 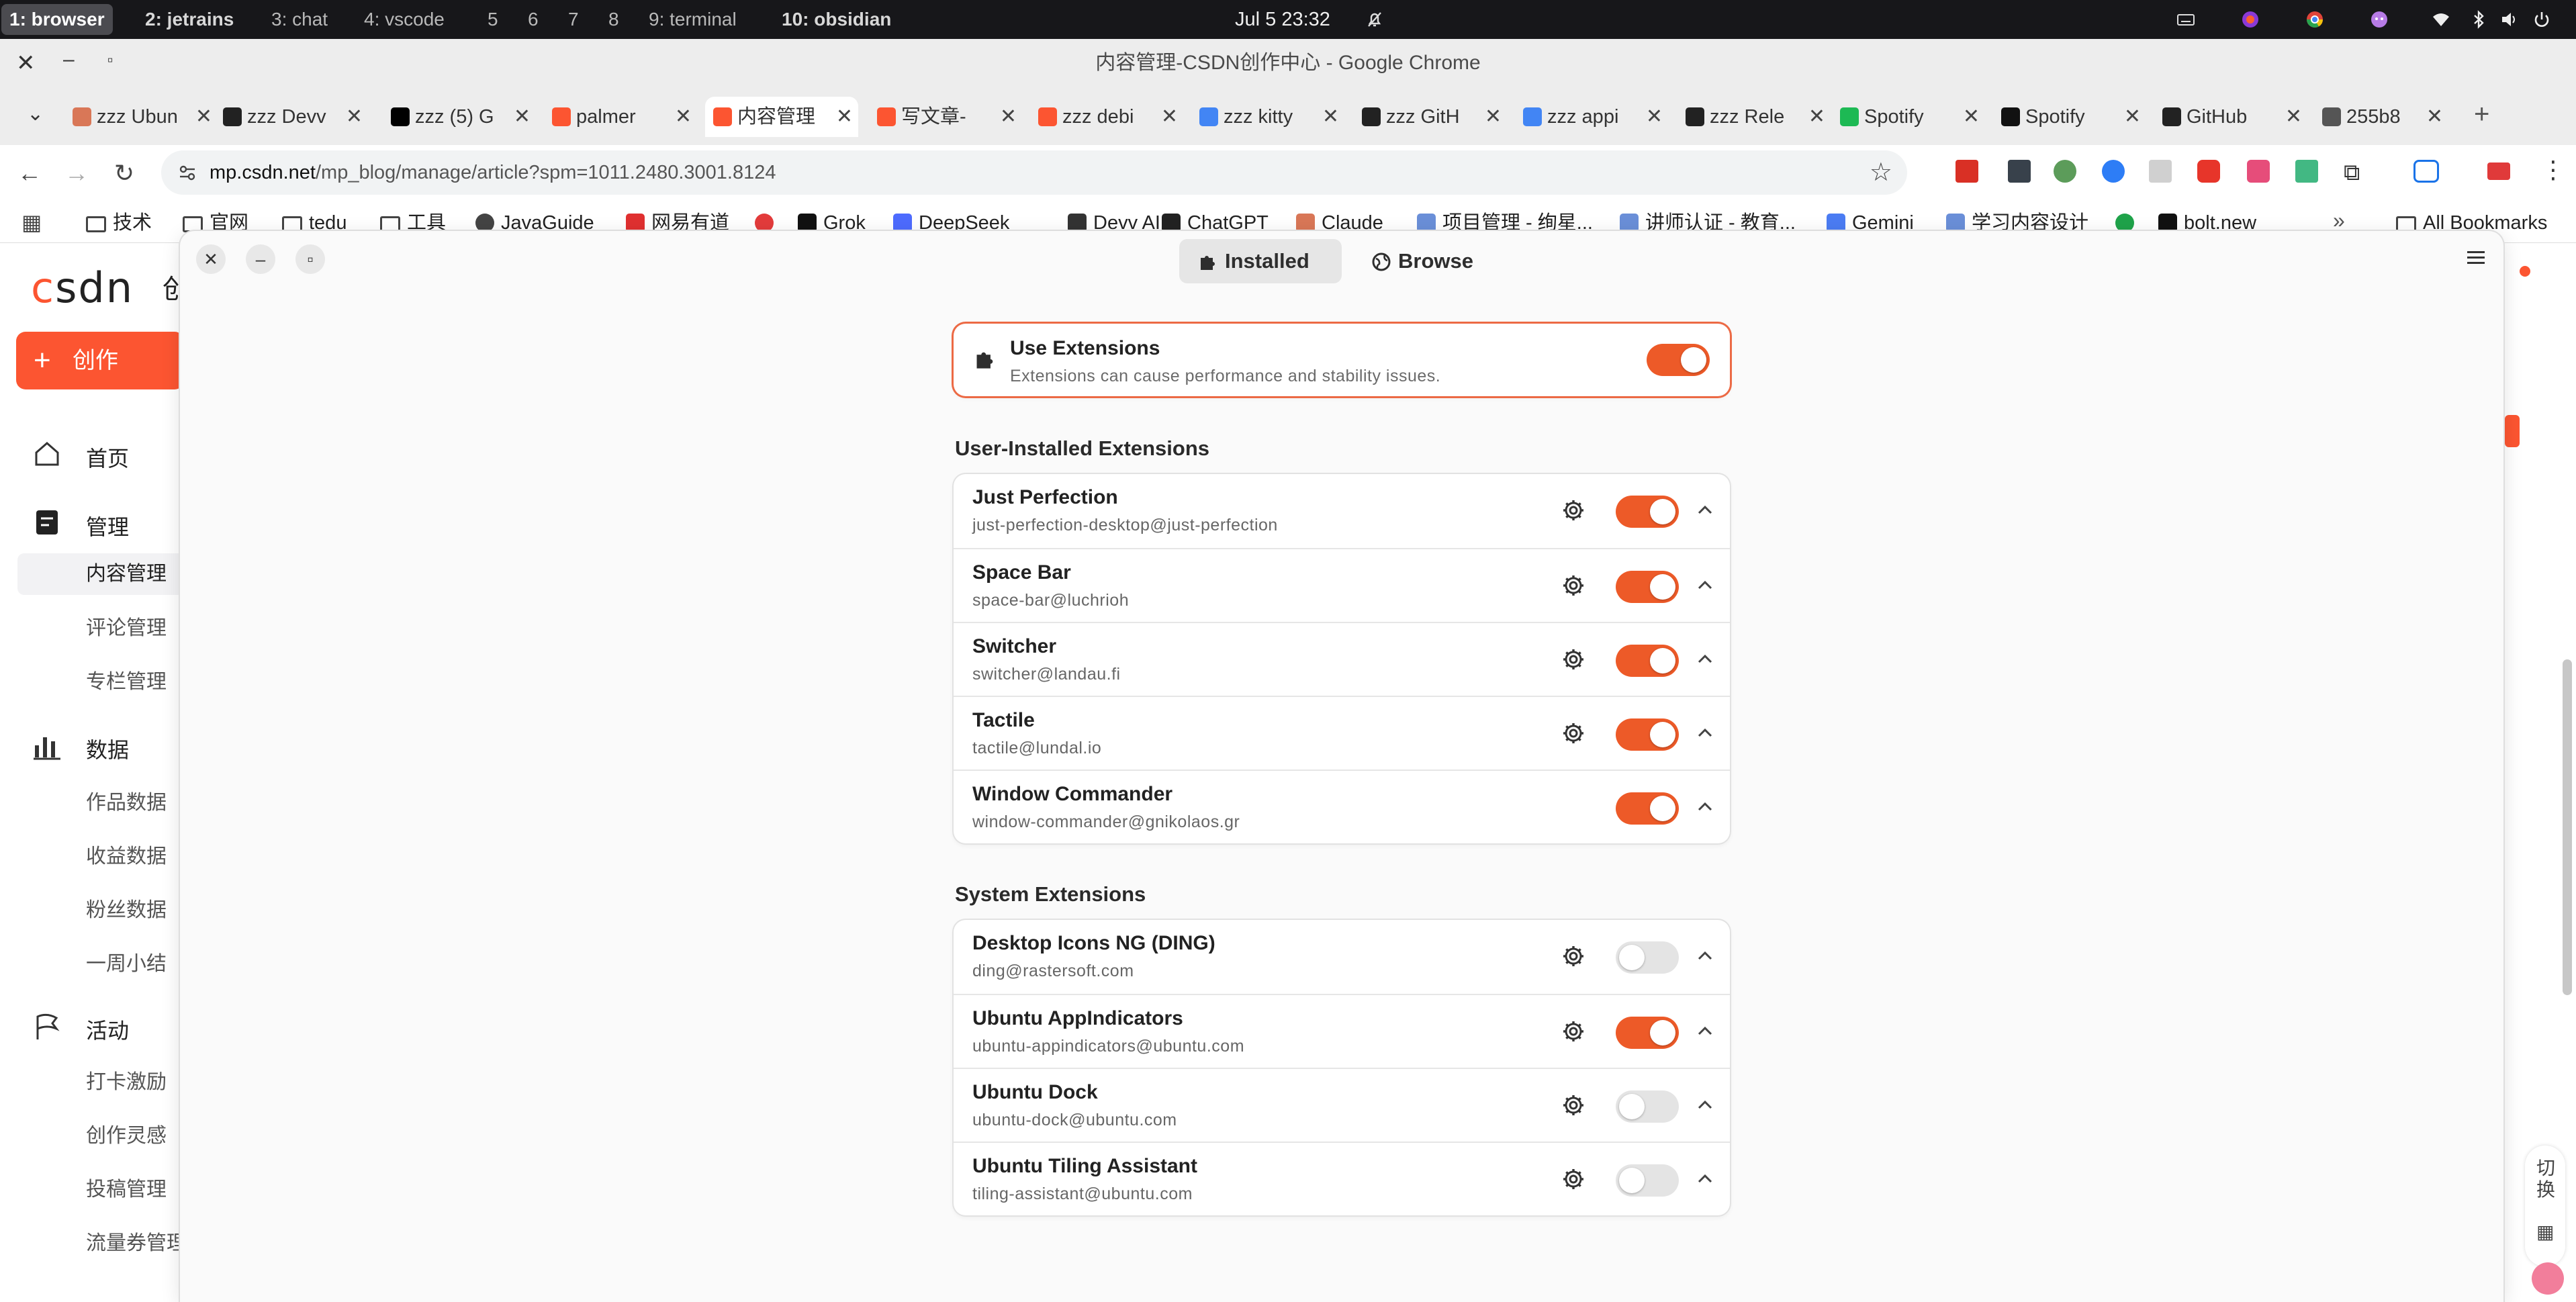 What do you see at coordinates (2481, 114) in the screenshot?
I see `new-tab-button: +` at bounding box center [2481, 114].